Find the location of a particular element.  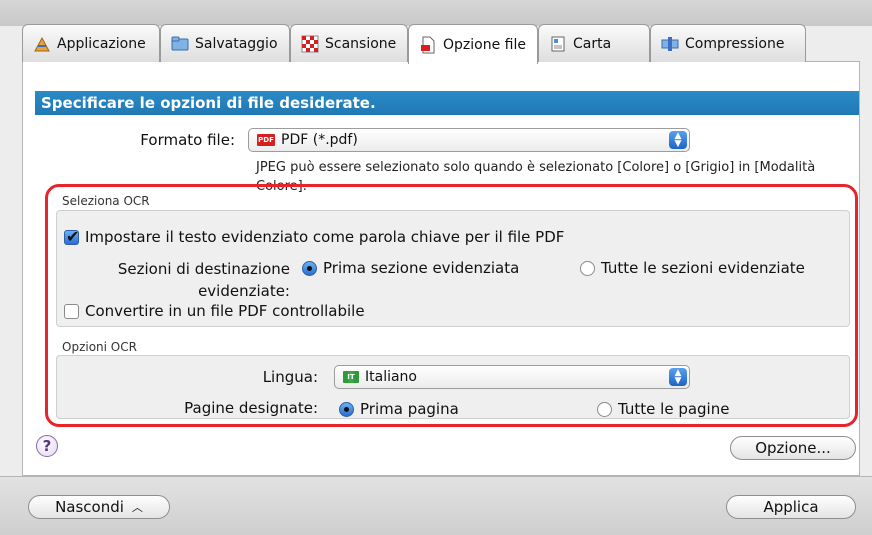

tab-label: Carta is located at coordinates (592, 43).